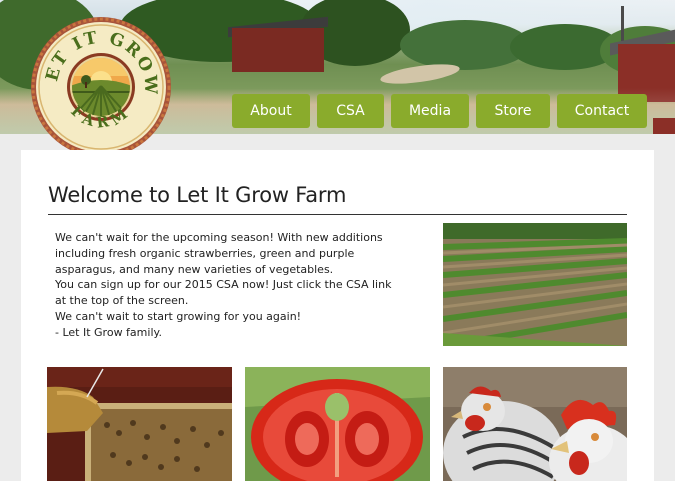 The width and height of the screenshot is (675, 481). I want to click on nav-contact: Contact, so click(602, 111).